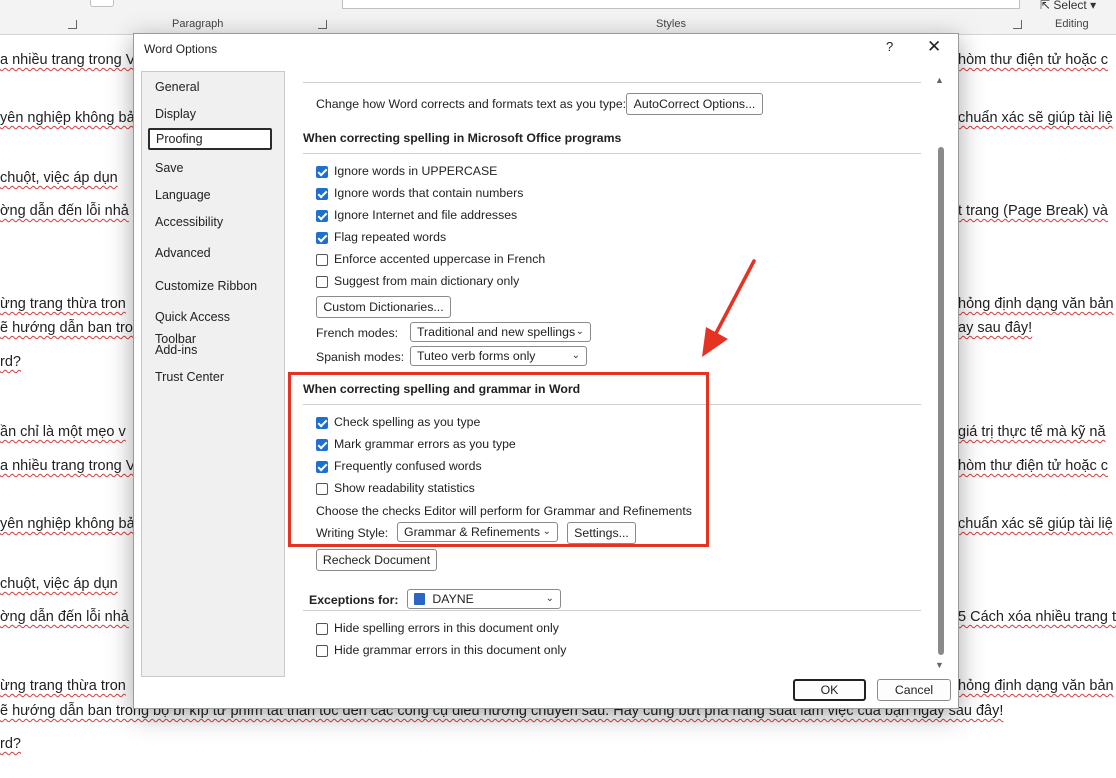  I want to click on nav-item-quick-access-toolbar: Quick Access Toolbar, so click(210, 326).